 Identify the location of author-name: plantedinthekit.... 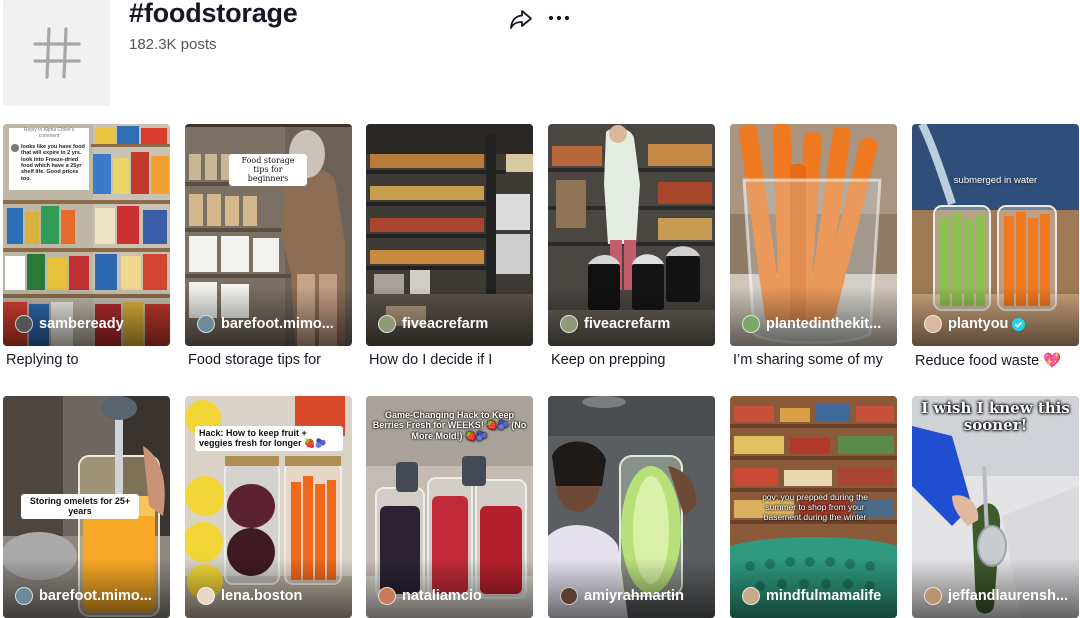
(824, 324).